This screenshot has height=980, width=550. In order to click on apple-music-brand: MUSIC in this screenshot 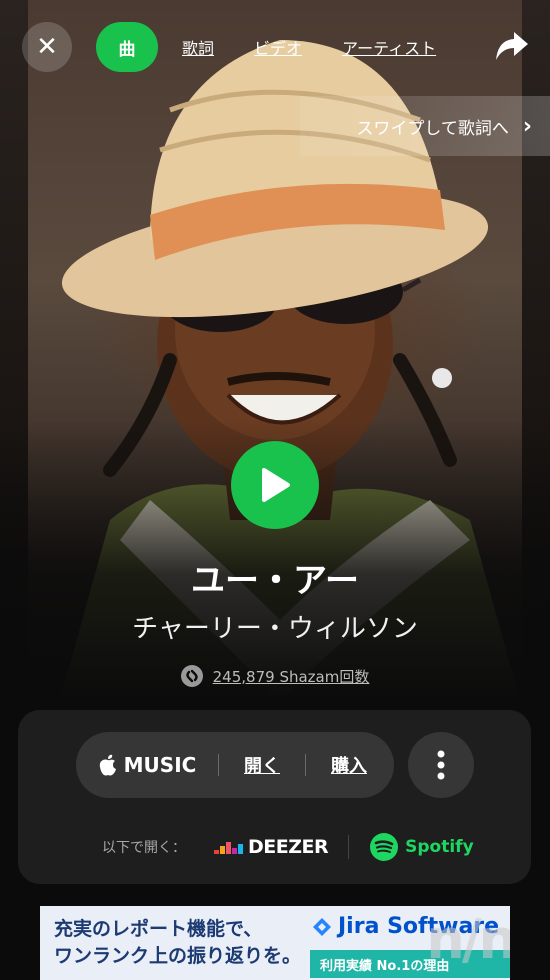, I will do `click(147, 765)`.